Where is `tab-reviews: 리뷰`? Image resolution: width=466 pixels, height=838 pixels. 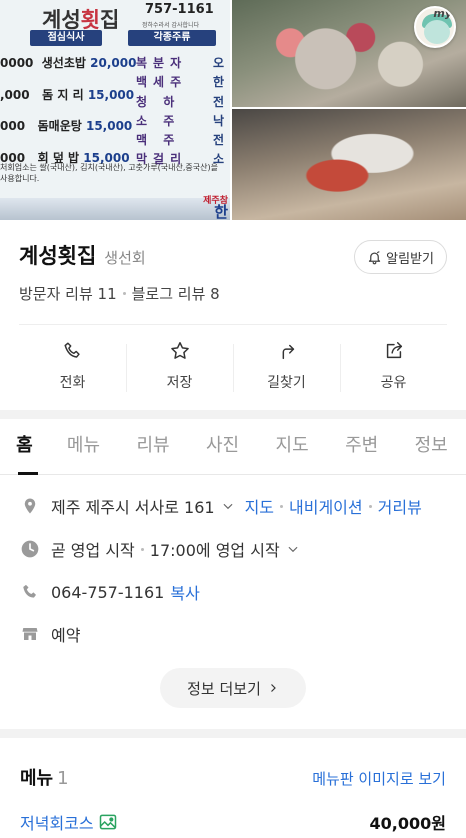 tab-reviews: 리뷰 is located at coordinates (153, 447).